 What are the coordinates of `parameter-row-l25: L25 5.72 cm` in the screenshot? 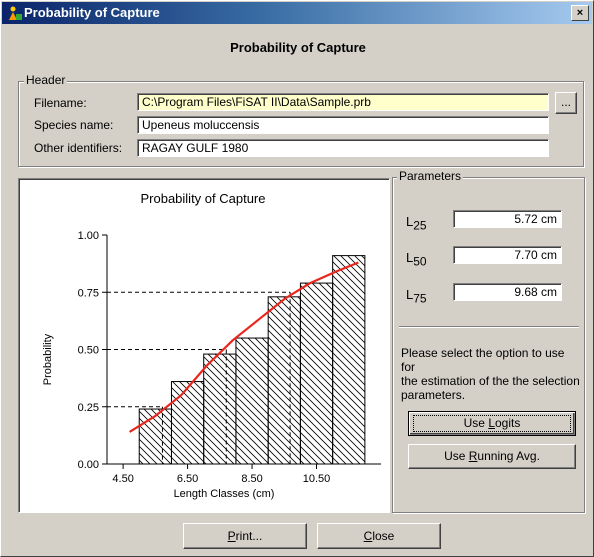 It's located at (486, 221).